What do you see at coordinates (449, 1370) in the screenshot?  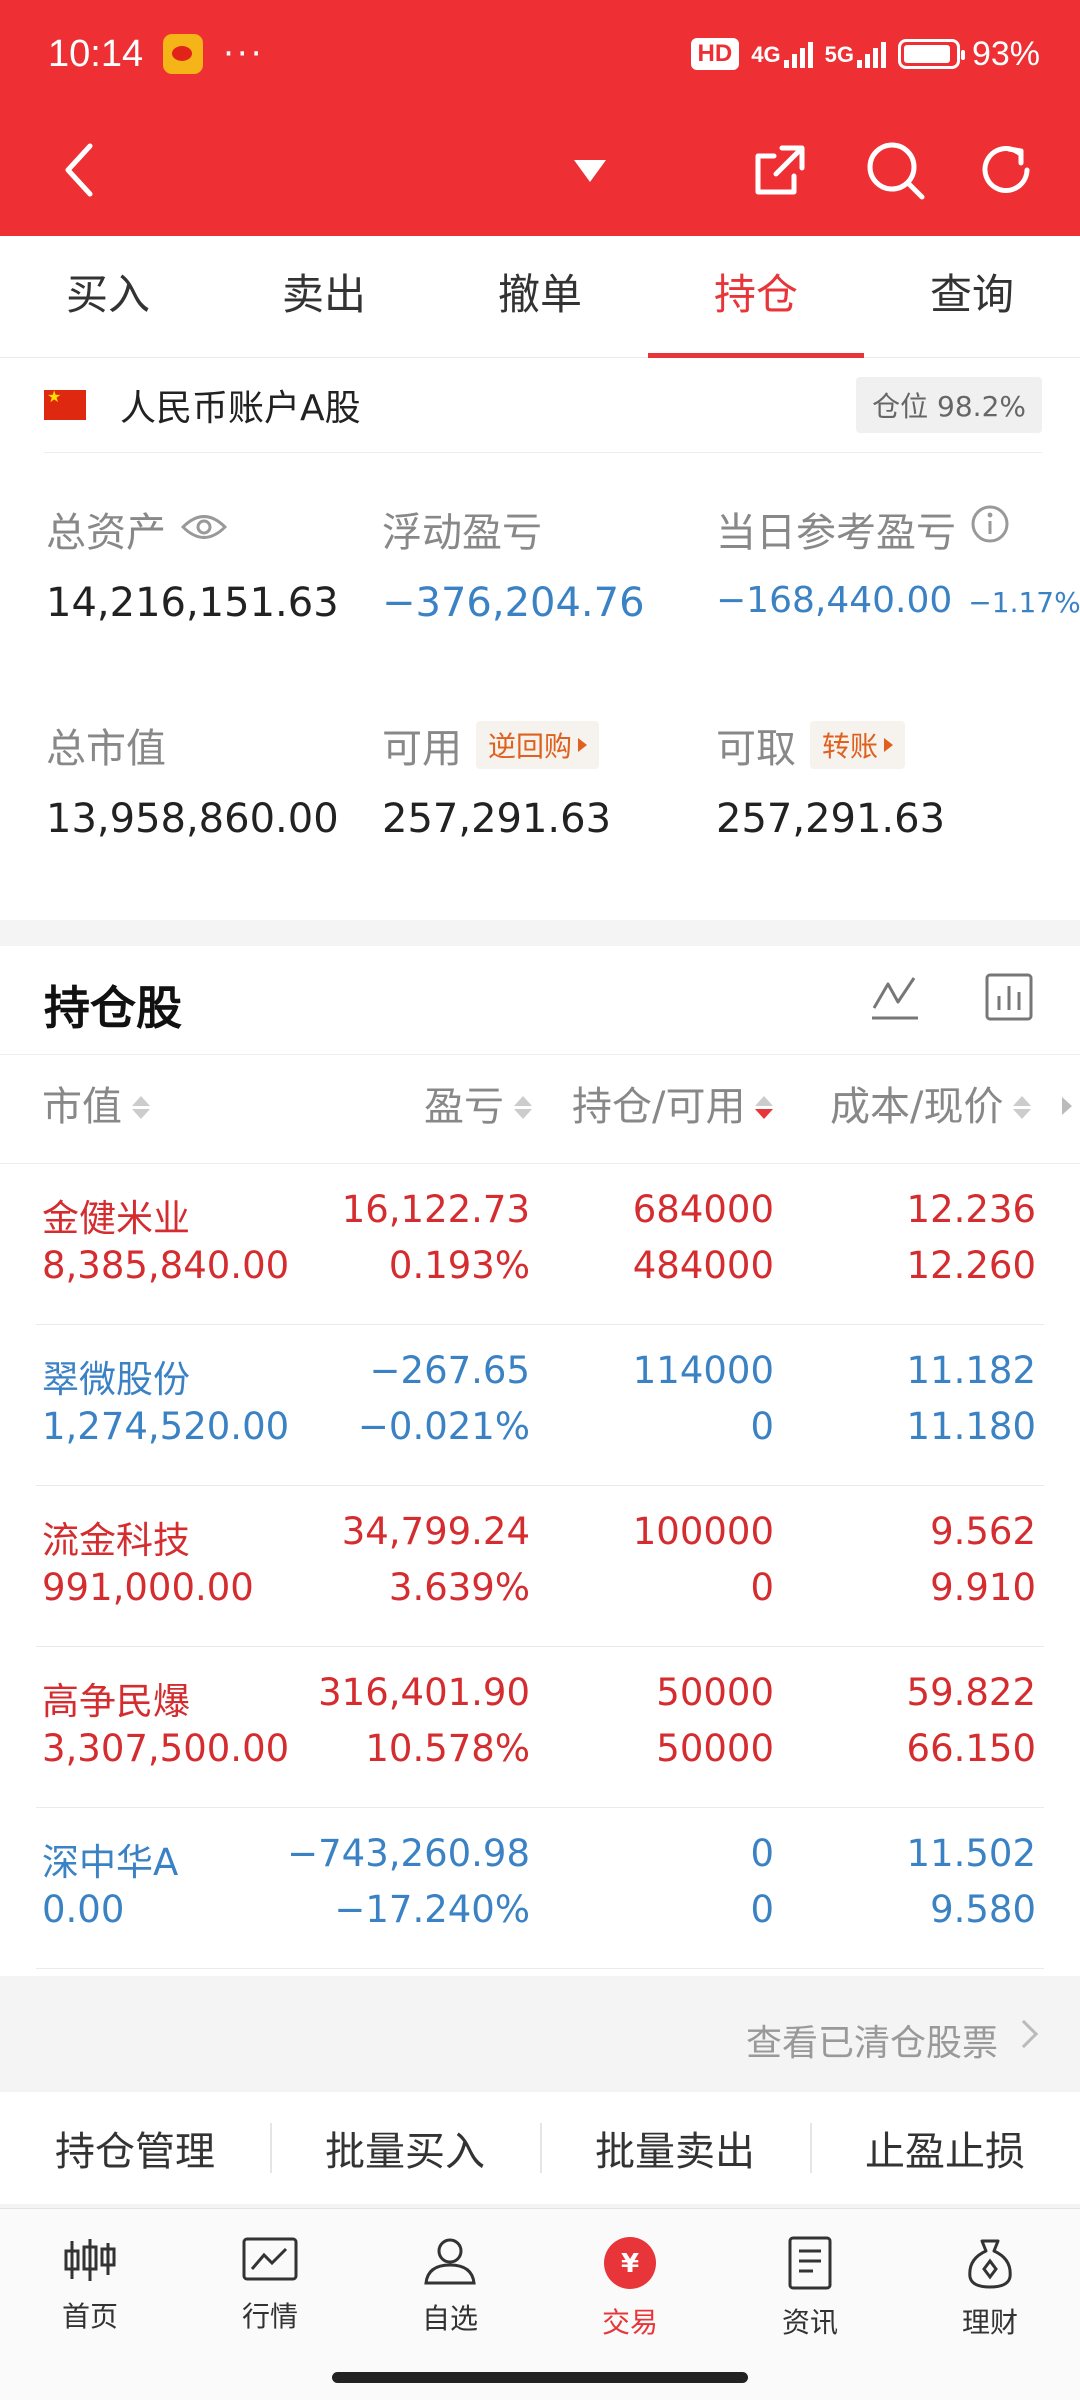 I see `stock-profit-loss: −267.65` at bounding box center [449, 1370].